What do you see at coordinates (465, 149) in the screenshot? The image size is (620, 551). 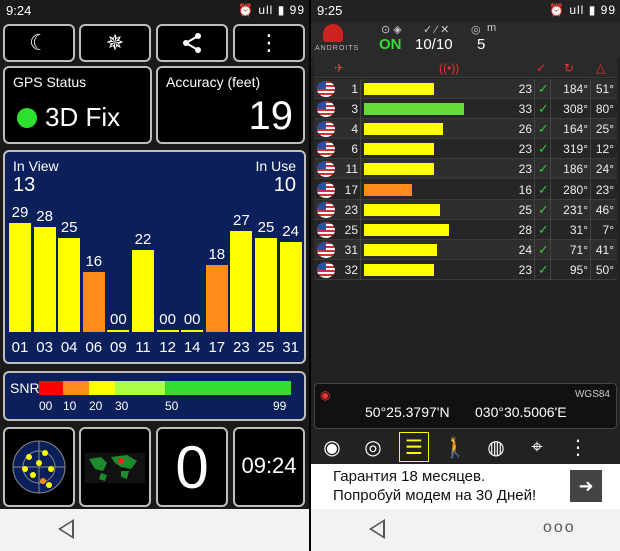 I see `satellite-row: 6 23 ✓ 319° 12°` at bounding box center [465, 149].